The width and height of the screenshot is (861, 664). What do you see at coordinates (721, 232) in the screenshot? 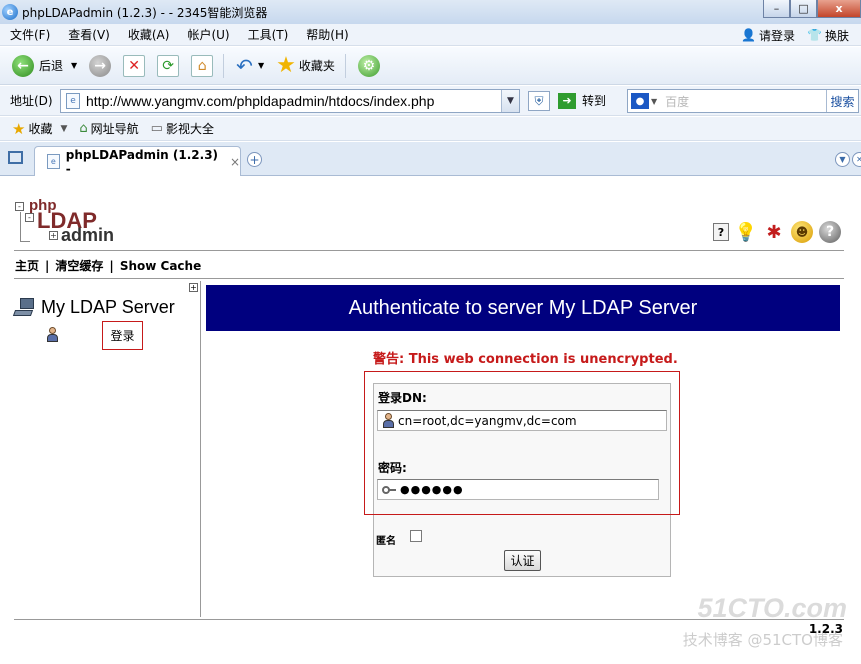
I see `help-icon: ?` at bounding box center [721, 232].